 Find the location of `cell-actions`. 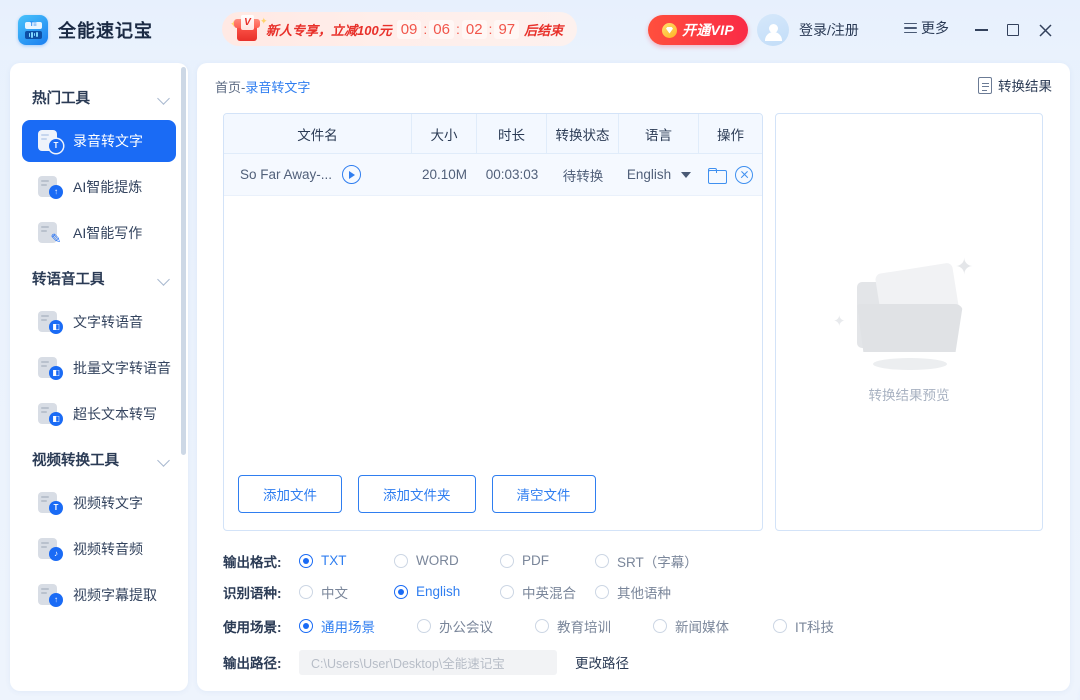

cell-actions is located at coordinates (730, 174).